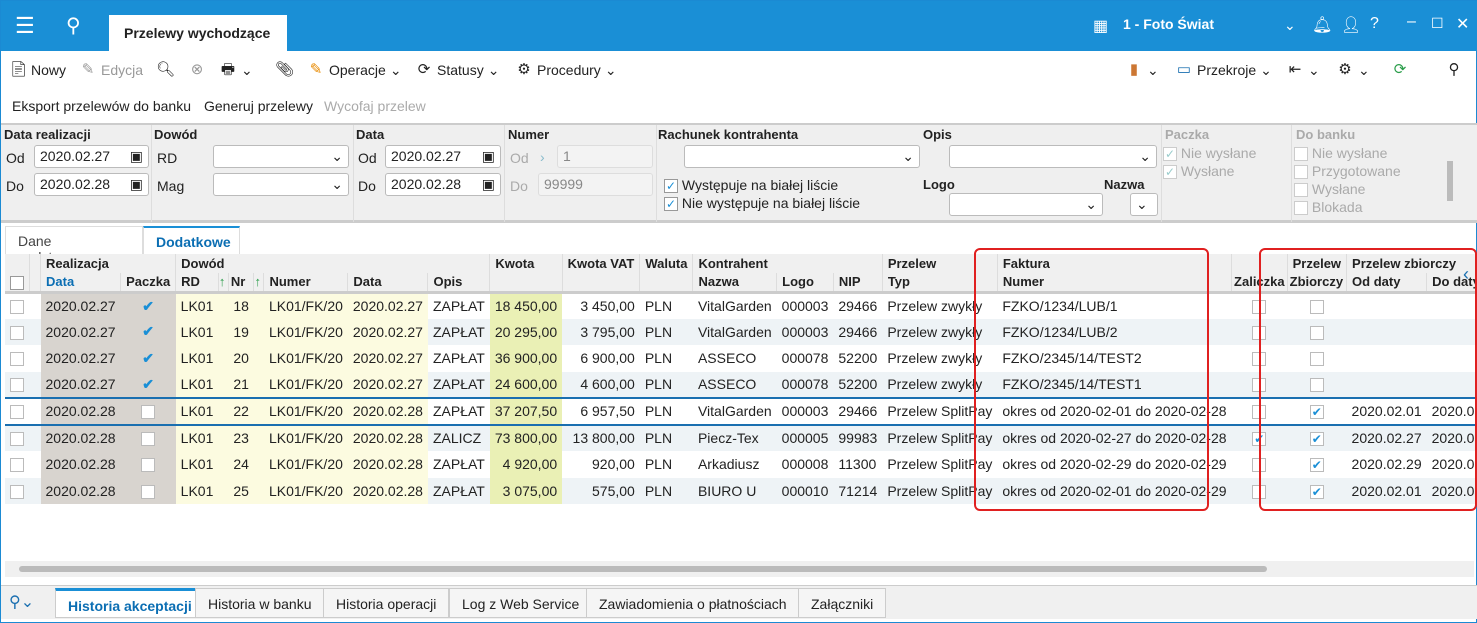 Image resolution: width=1477 pixels, height=623 pixels. What do you see at coordinates (443, 156) in the screenshot?
I see `date-from-input: 2020.02.27 ▣` at bounding box center [443, 156].